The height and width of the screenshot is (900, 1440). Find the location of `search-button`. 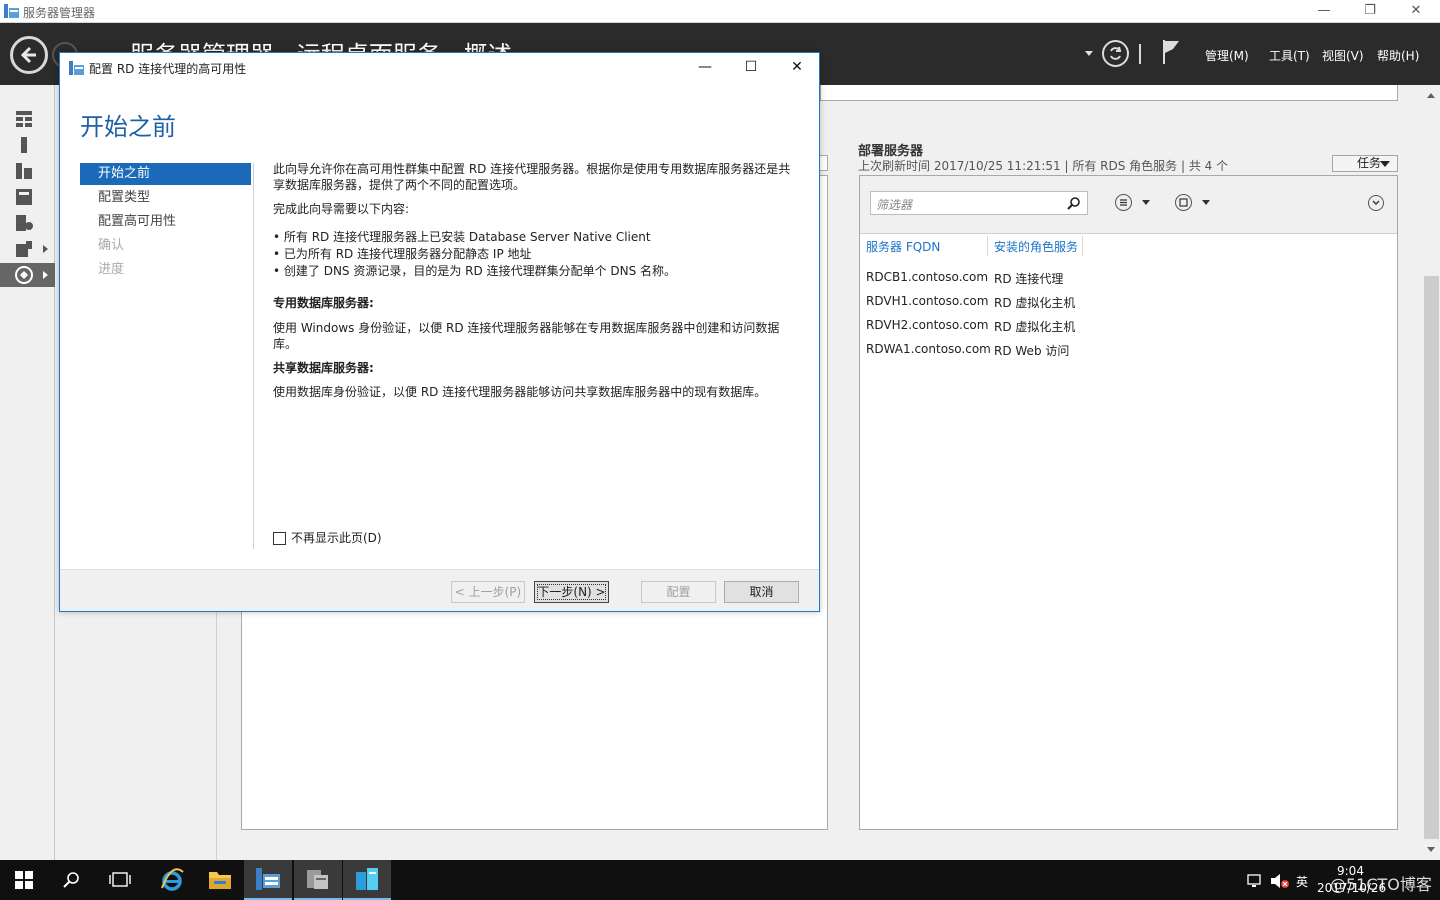

search-button is located at coordinates (72, 880).